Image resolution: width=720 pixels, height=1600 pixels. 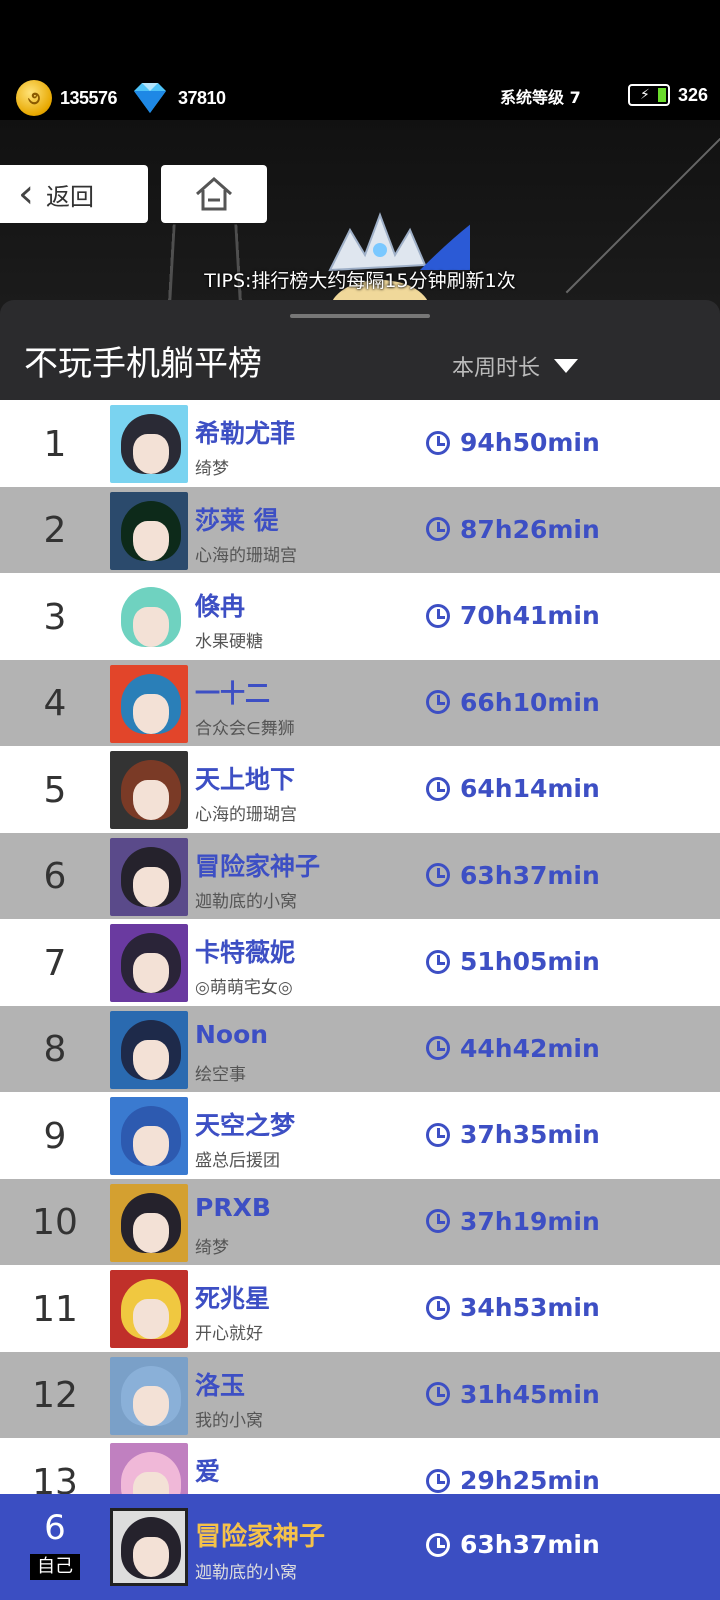 What do you see at coordinates (246, 901) in the screenshot?
I see `guild-name: 迦勒底的小窝` at bounding box center [246, 901].